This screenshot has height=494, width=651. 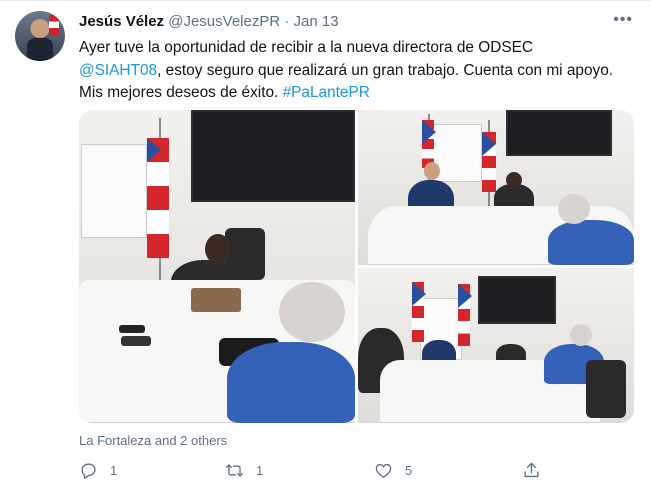 I want to click on location-tag: La Fortaleza and 2 others, so click(x=153, y=440).